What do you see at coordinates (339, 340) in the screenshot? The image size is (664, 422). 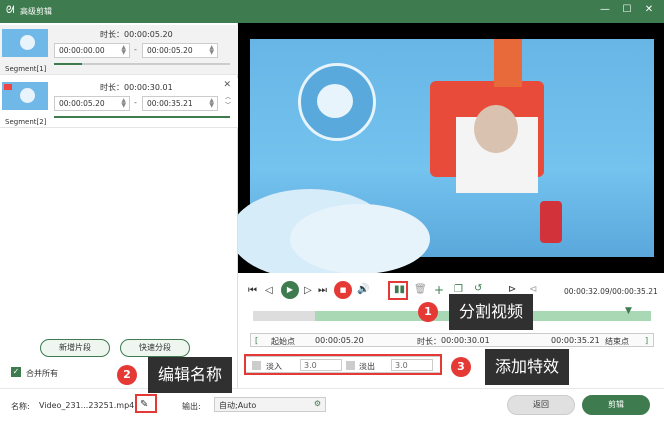 I see `start-time: 00:00:05.20` at bounding box center [339, 340].